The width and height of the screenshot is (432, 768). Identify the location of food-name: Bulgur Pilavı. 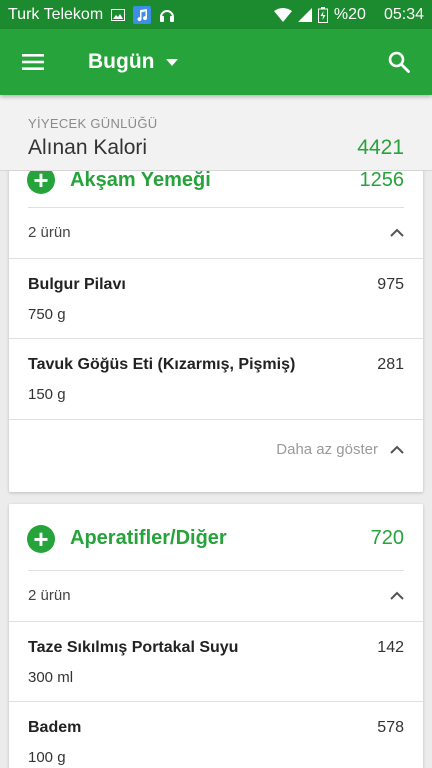
(77, 284).